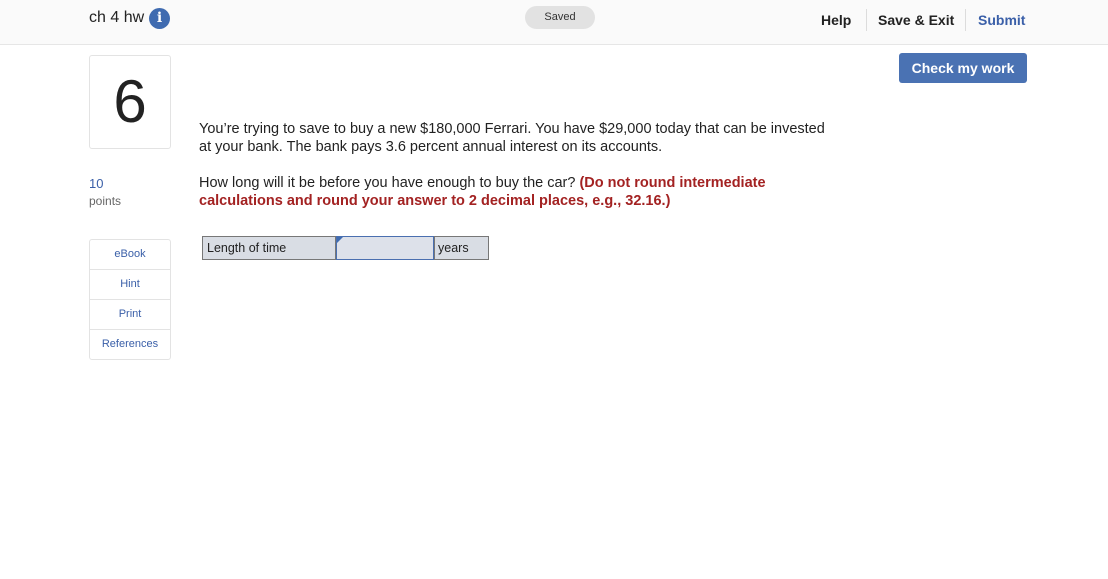 The width and height of the screenshot is (1108, 579). I want to click on length-of-time-input, so click(385, 248).